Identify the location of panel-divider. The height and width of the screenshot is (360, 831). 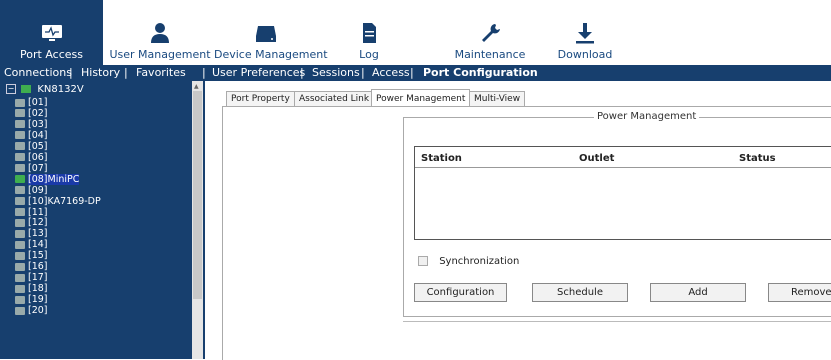
(617, 321).